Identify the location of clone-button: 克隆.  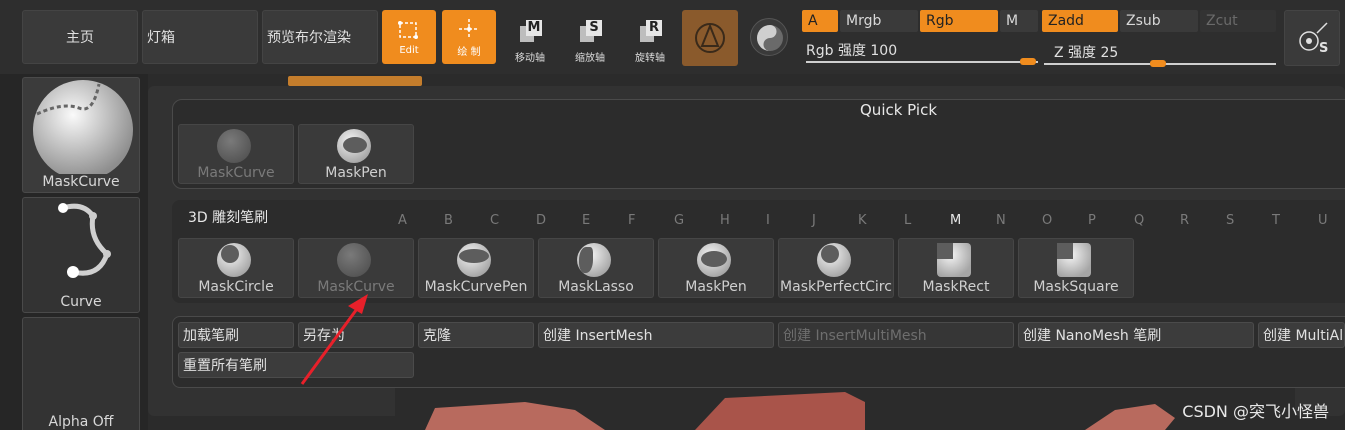
(476, 335).